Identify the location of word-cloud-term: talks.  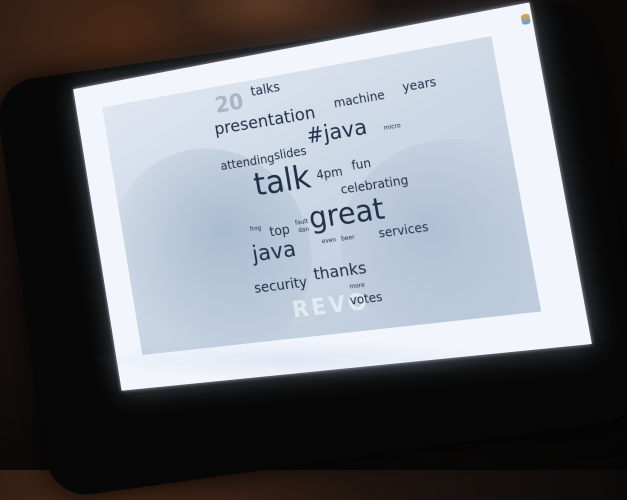
(265, 90).